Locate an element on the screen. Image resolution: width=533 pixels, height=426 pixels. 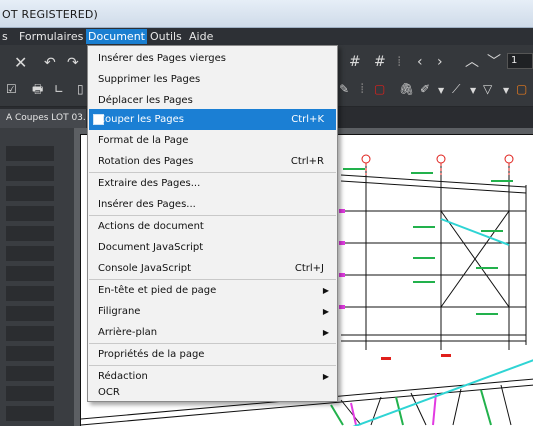
menu-item-shortcut: Ctrl+R is located at coordinates (307, 161).